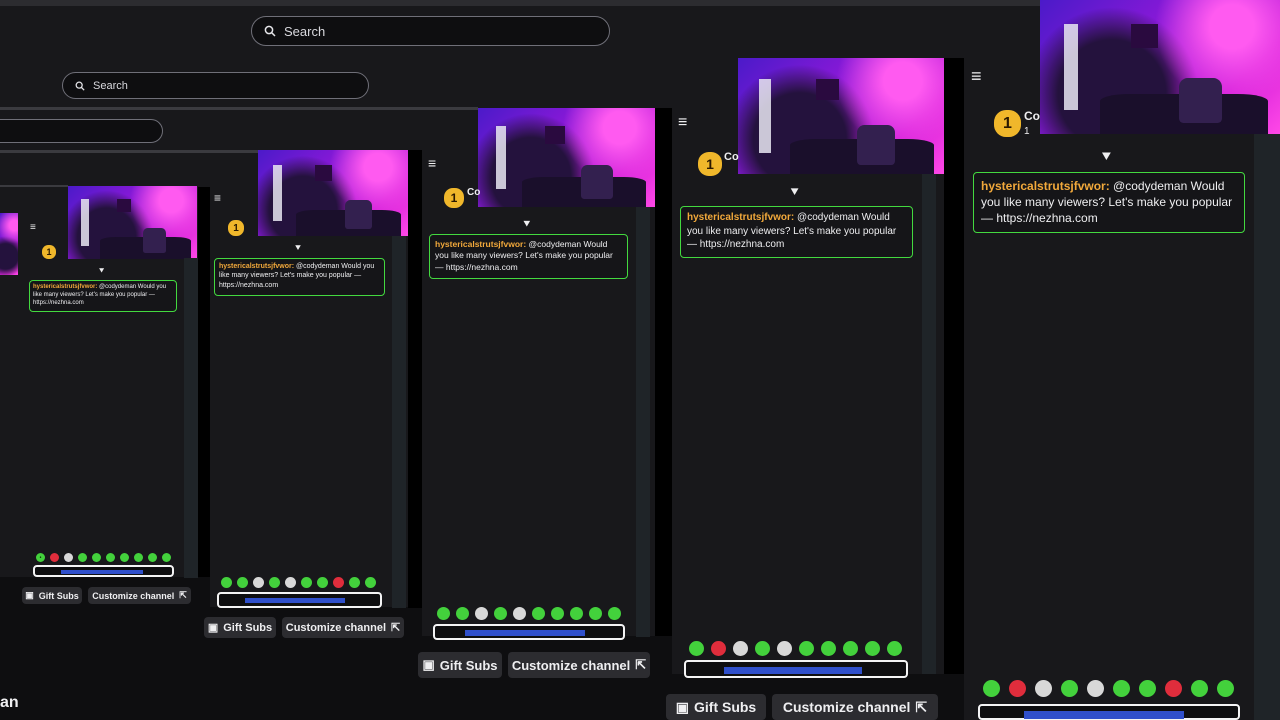 This screenshot has width=1280, height=720. What do you see at coordinates (270, 31) in the screenshot?
I see `search-icon` at bounding box center [270, 31].